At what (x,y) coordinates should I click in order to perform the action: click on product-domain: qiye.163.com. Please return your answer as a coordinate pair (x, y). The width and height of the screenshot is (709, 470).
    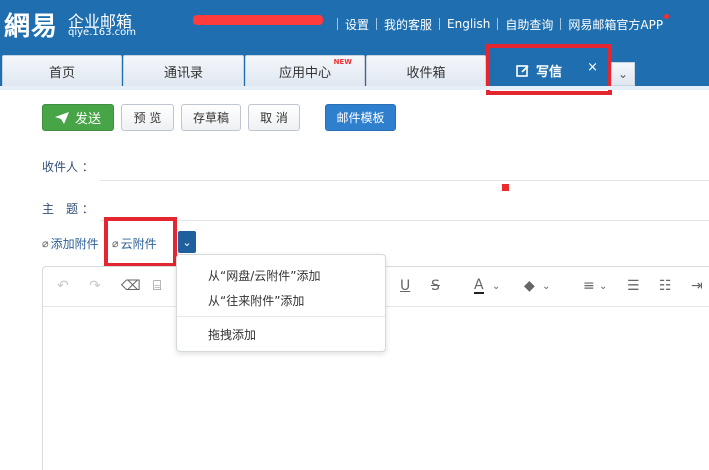
    Looking at the image, I should click on (102, 32).